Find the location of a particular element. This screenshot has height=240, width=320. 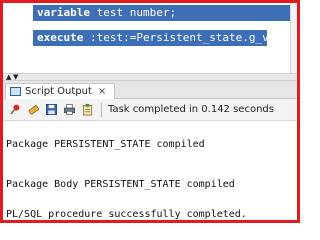

copy-button is located at coordinates (87, 110).